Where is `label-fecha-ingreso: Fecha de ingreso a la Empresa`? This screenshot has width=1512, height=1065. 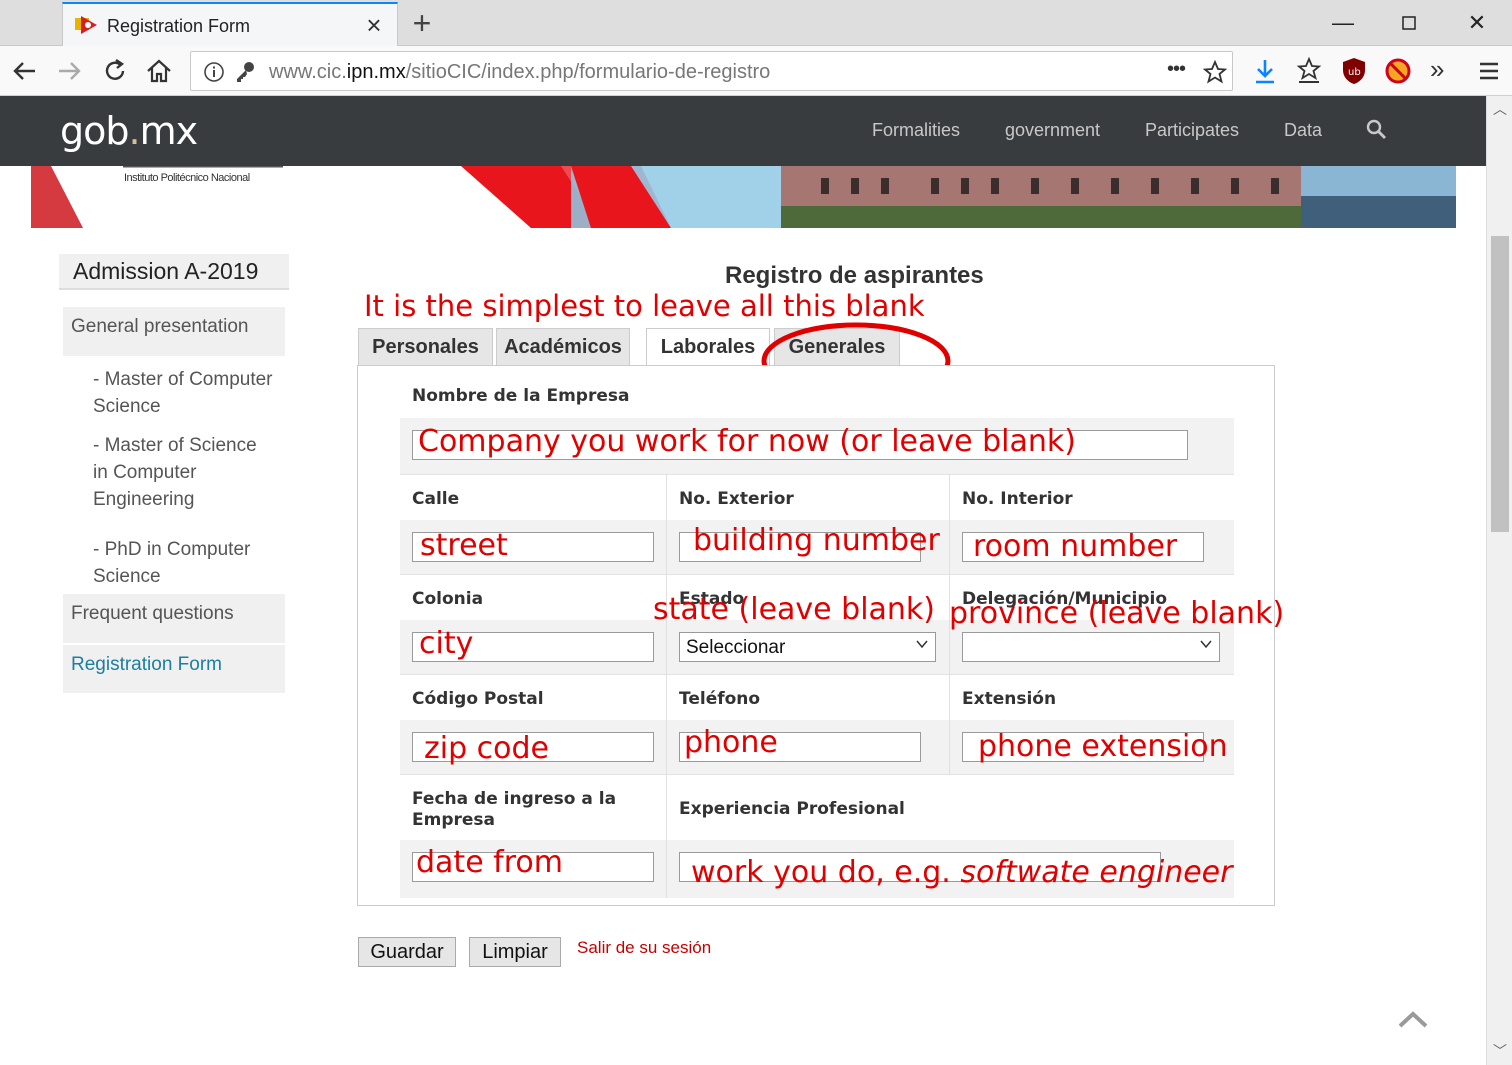
label-fecha-ingreso: Fecha de ingreso a la Empresa is located at coordinates (514, 809).